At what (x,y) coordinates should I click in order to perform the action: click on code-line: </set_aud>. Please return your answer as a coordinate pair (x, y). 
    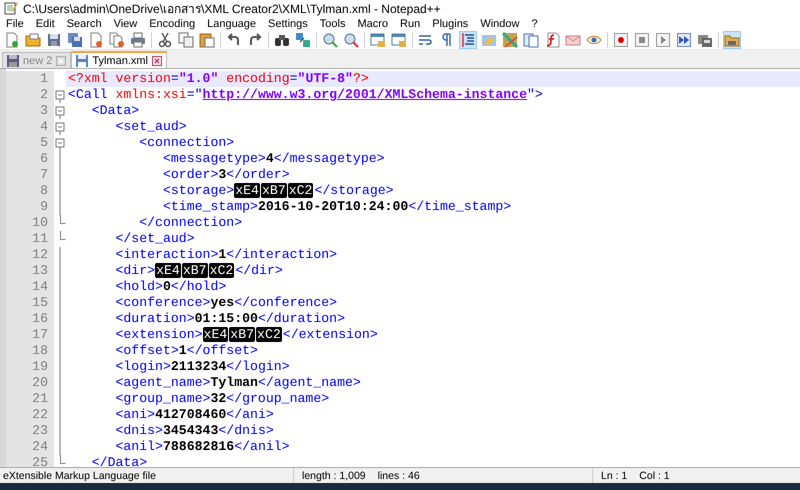
    Looking at the image, I should click on (155, 239).